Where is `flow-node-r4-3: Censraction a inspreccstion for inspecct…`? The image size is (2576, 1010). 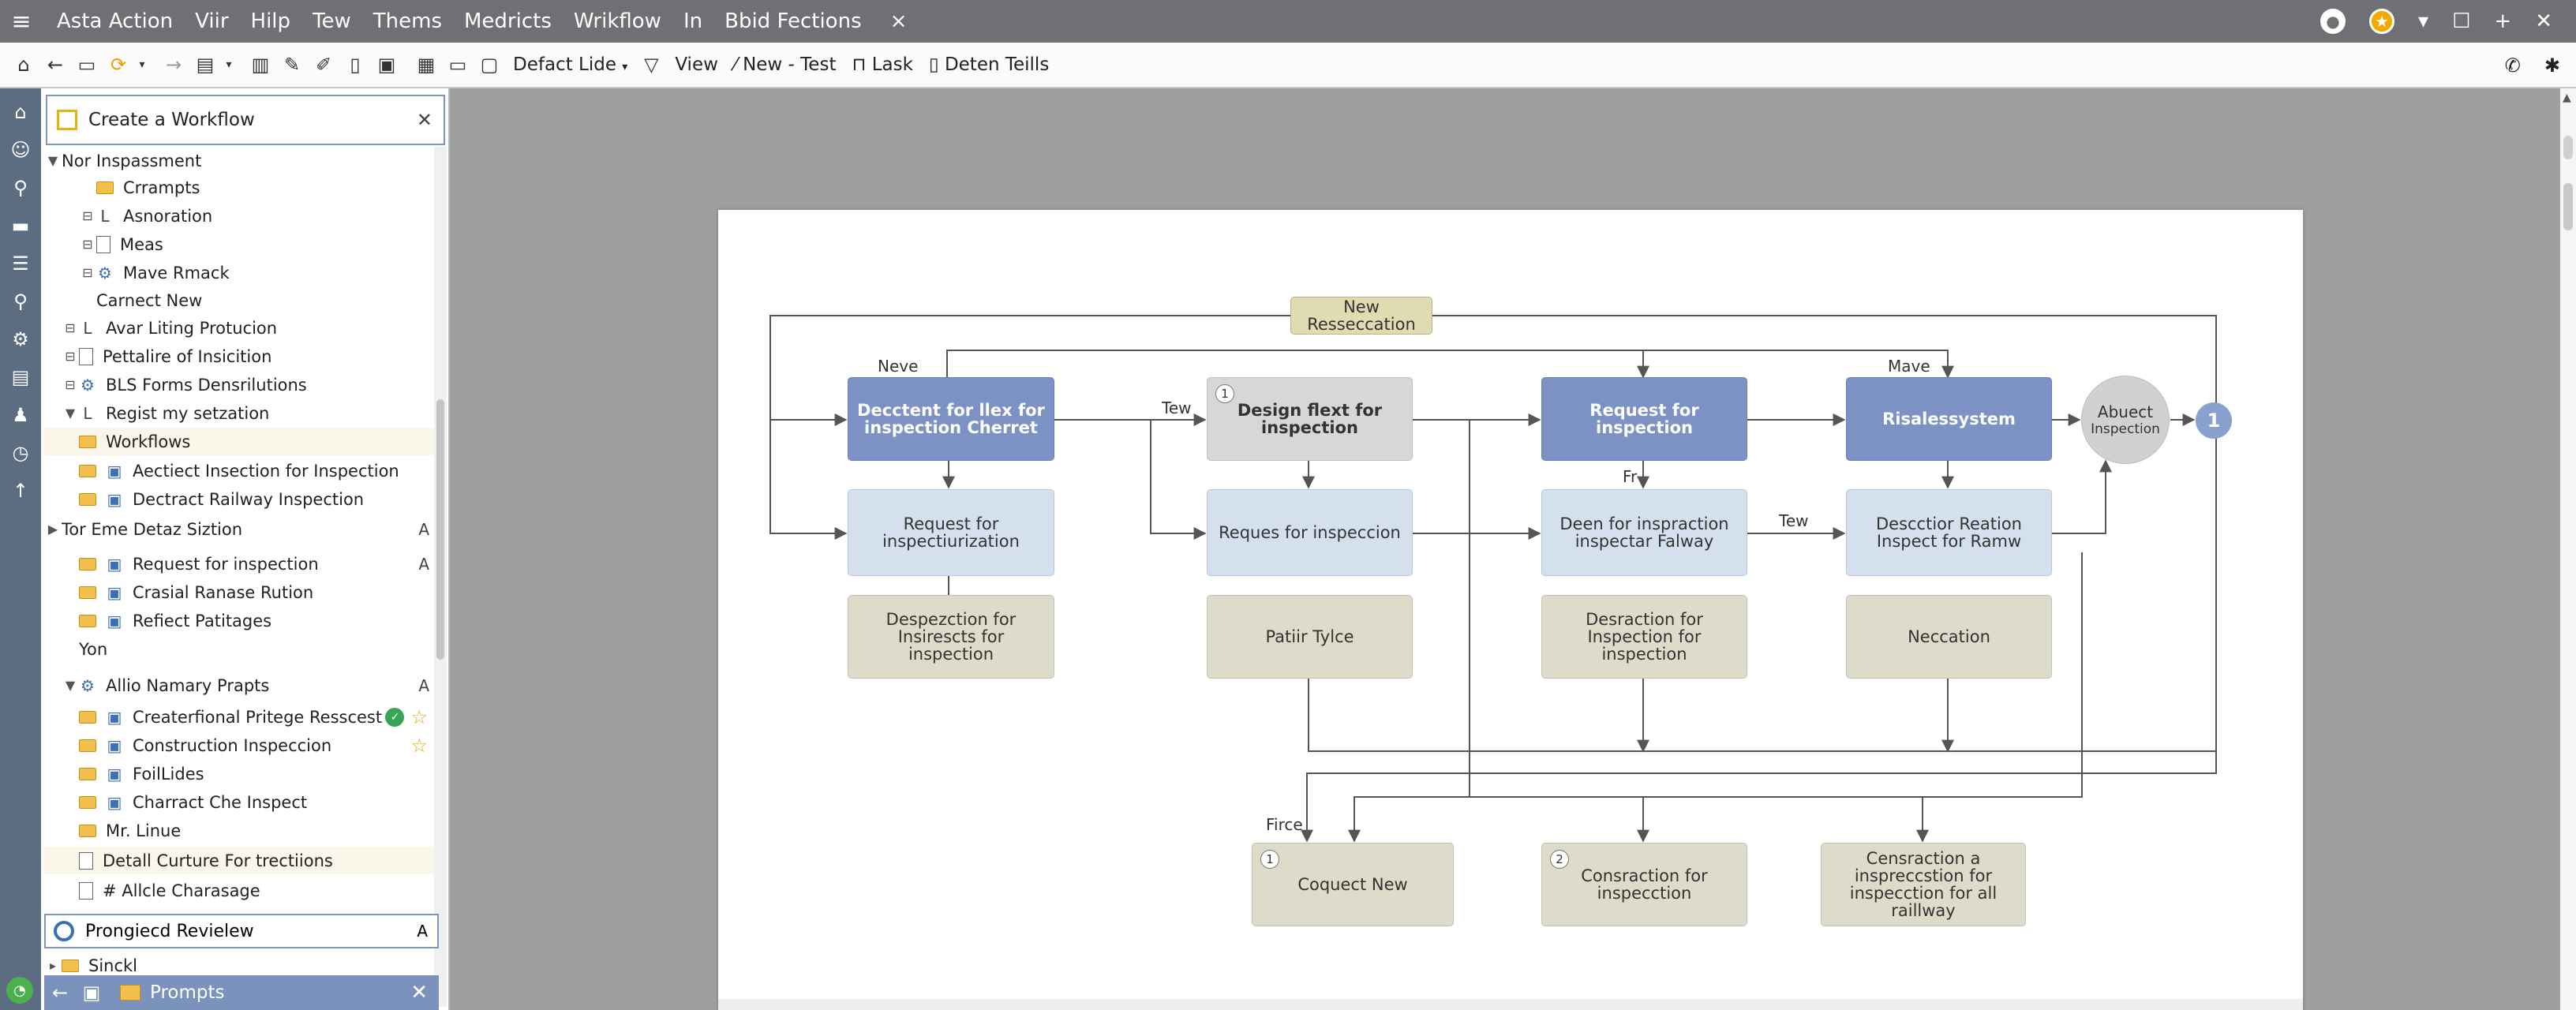 flow-node-r4-3: Censraction a inspreccstion for inspecct… is located at coordinates (1923, 884).